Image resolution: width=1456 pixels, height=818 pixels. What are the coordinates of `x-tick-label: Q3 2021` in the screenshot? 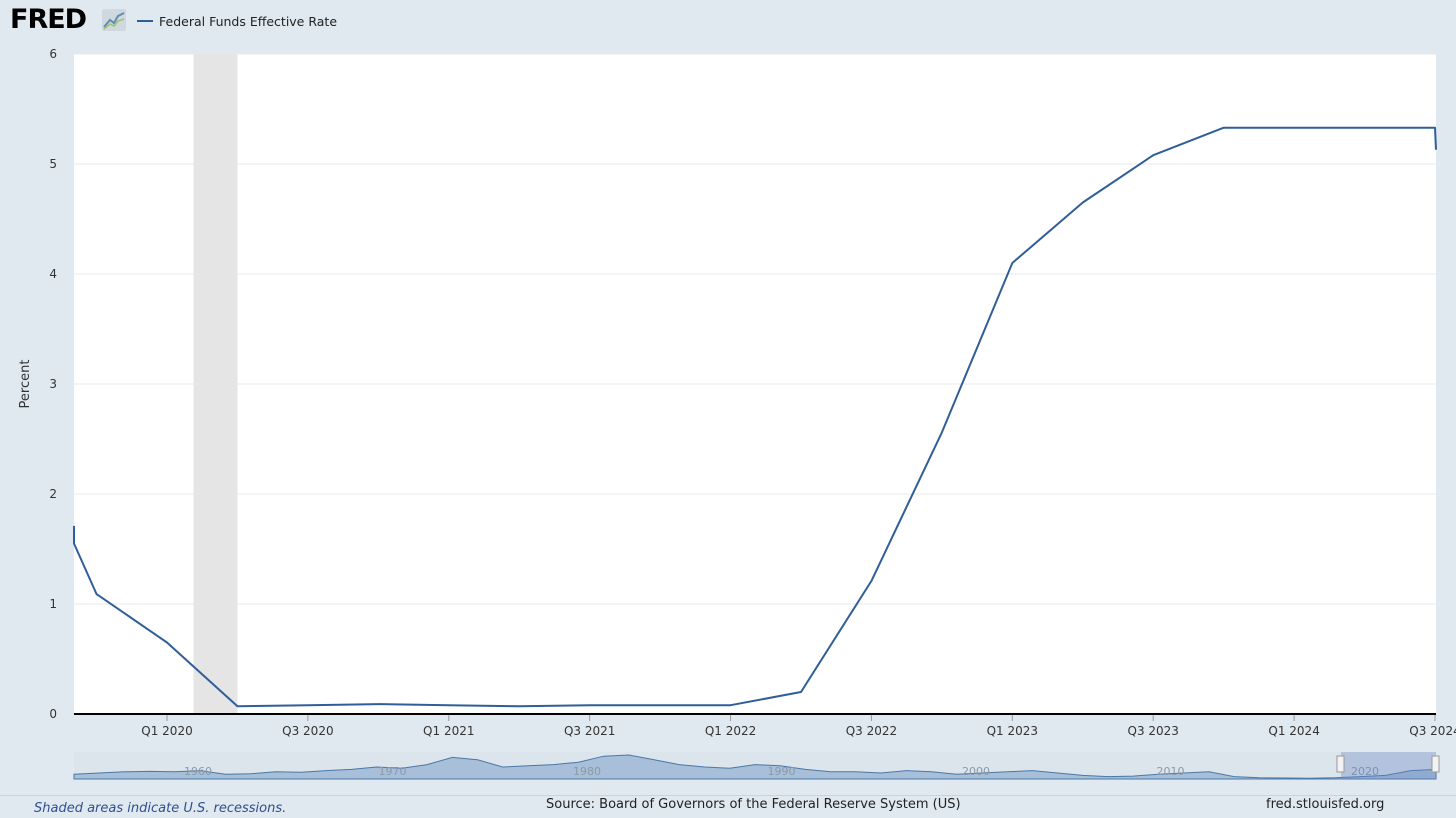 It's located at (589, 731).